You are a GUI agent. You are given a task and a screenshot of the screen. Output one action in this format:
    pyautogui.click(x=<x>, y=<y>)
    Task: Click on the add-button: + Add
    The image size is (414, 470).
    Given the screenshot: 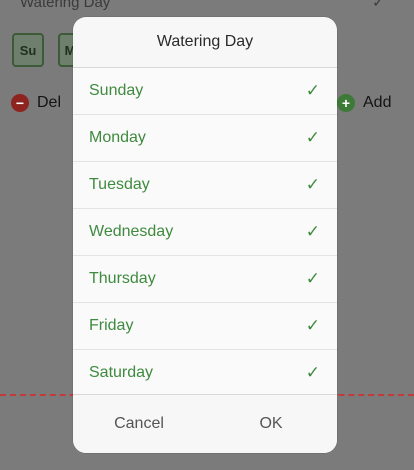 What is the action you would take?
    pyautogui.click(x=364, y=103)
    